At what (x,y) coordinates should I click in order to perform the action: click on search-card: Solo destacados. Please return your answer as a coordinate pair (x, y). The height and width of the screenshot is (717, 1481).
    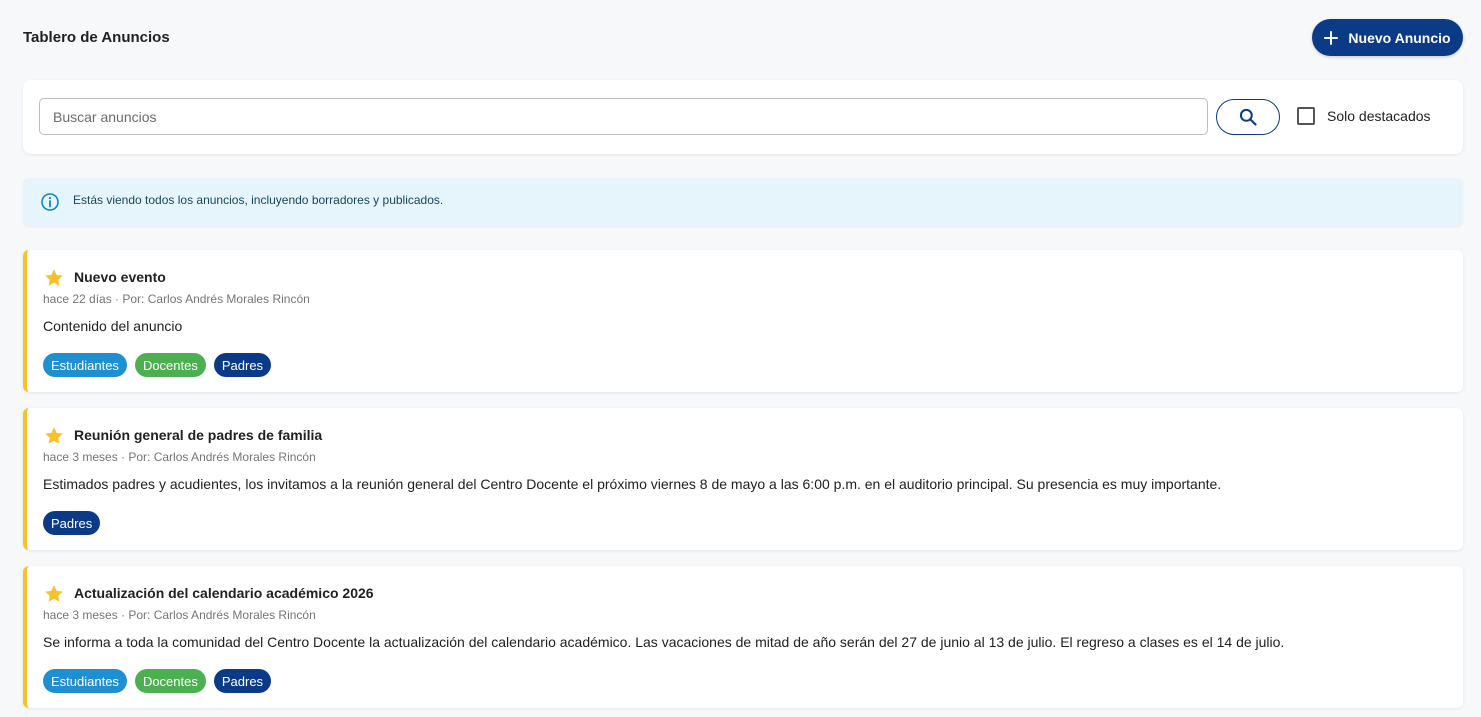
    Looking at the image, I should click on (743, 117).